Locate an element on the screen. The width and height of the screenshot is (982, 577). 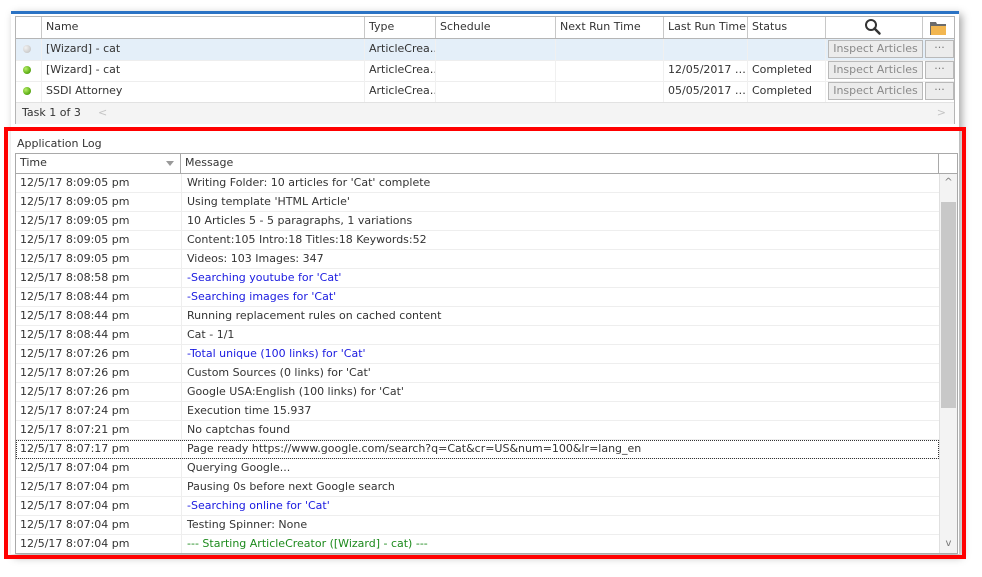
sort-desc-icon is located at coordinates (170, 163).